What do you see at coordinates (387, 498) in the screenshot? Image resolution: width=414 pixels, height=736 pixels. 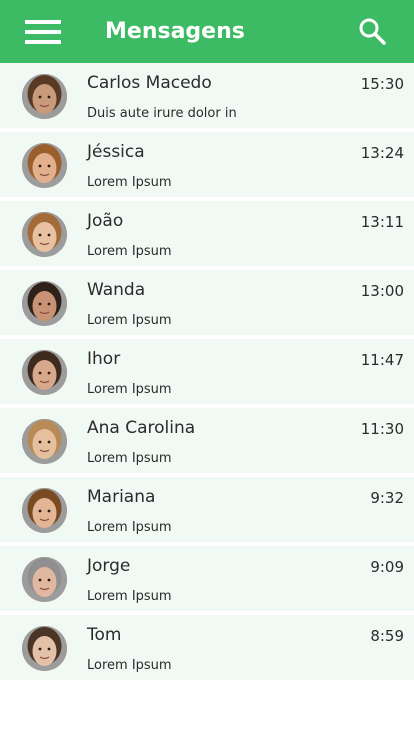 I see `message-time: 9:32` at bounding box center [387, 498].